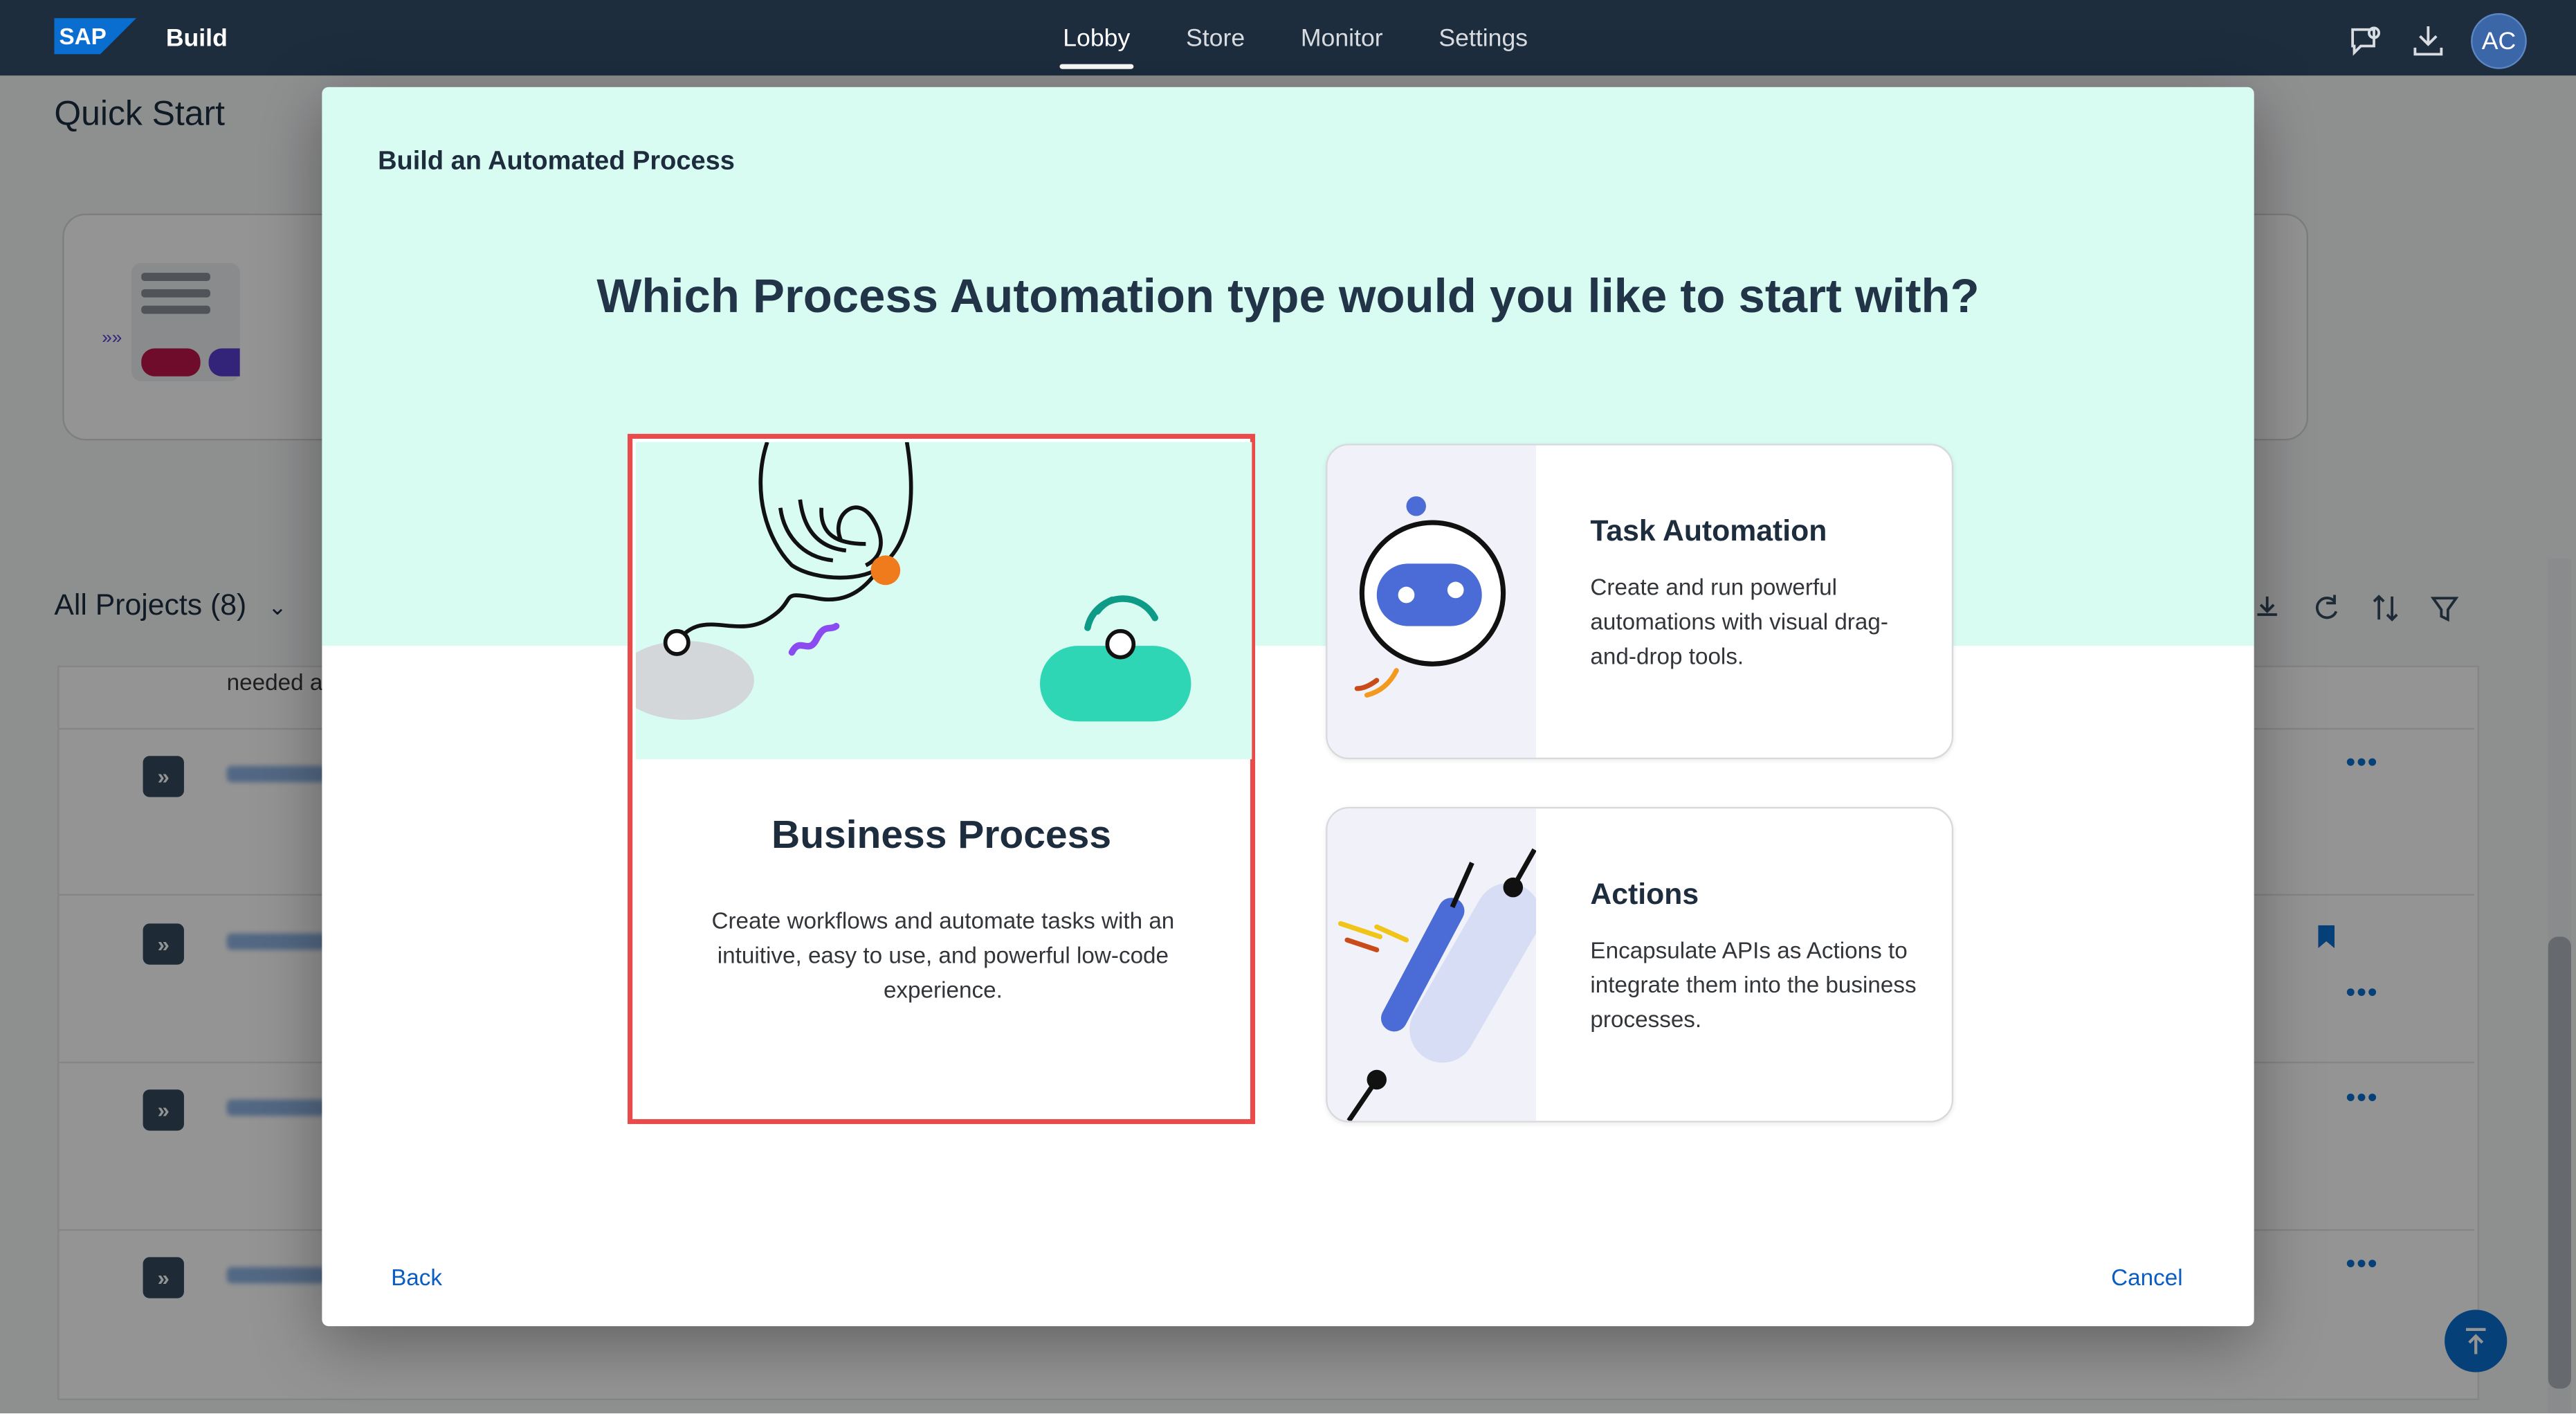 The image size is (2576, 1414). I want to click on nav-monitor: Monitor, so click(1342, 37).